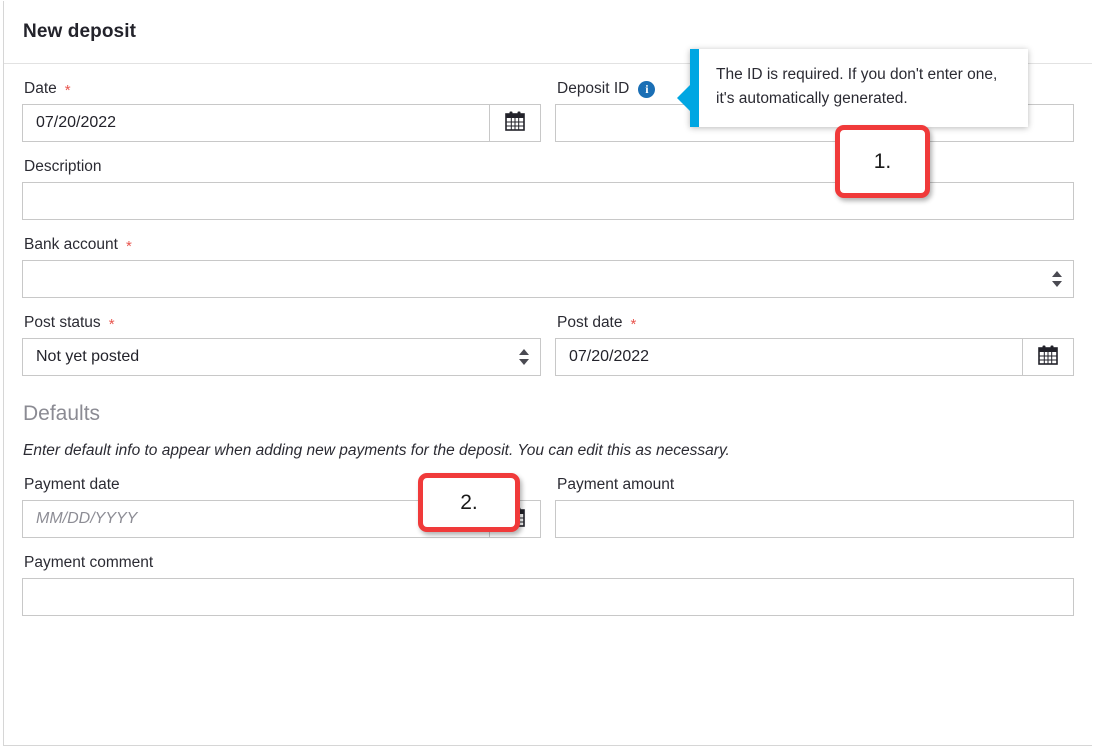 The image size is (1093, 747). Describe the element at coordinates (282, 323) in the screenshot. I see `post-status-label: Post status *` at that location.